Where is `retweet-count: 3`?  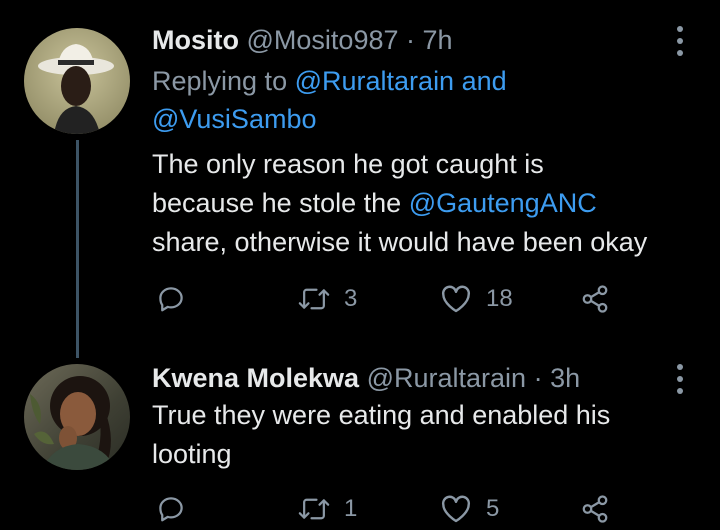
retweet-count: 3 is located at coordinates (351, 298).